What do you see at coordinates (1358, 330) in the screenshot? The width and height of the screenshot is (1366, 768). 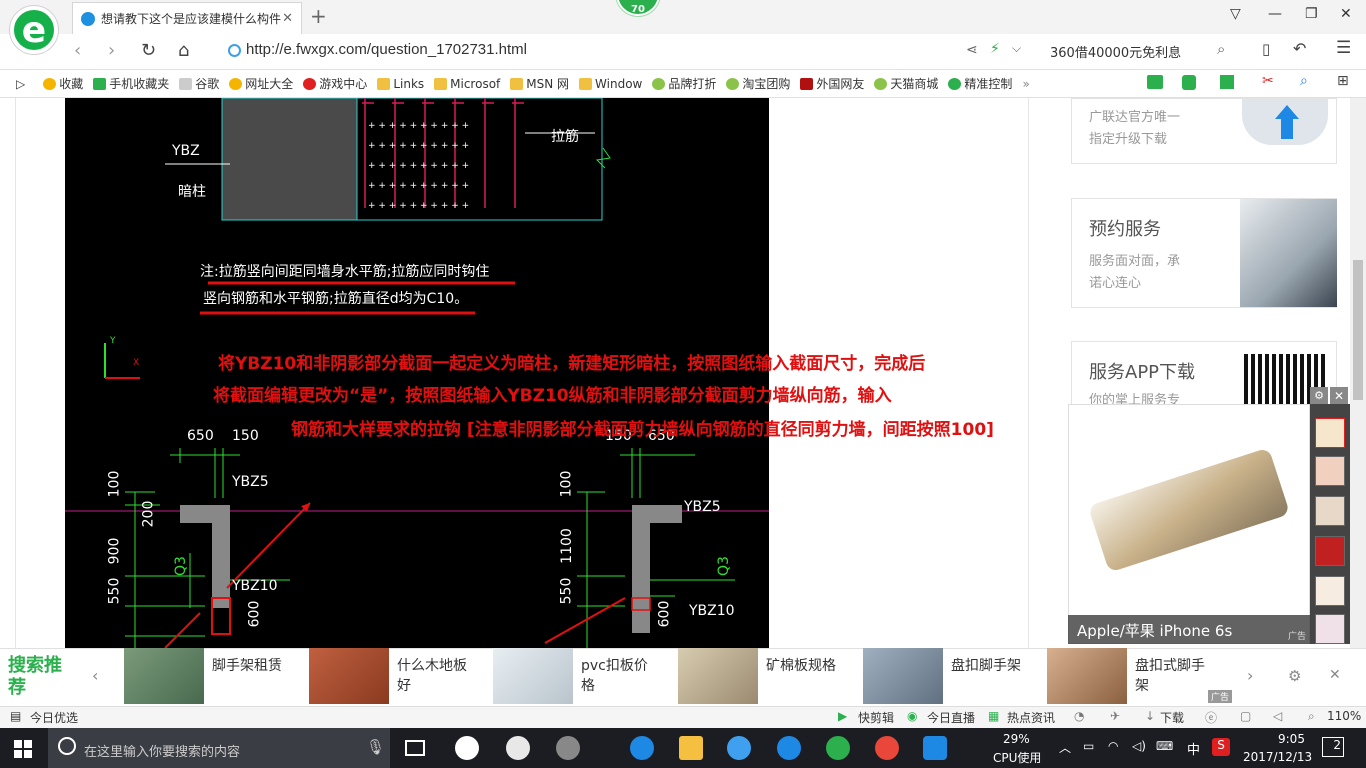 I see `scrollbar-thumb` at bounding box center [1358, 330].